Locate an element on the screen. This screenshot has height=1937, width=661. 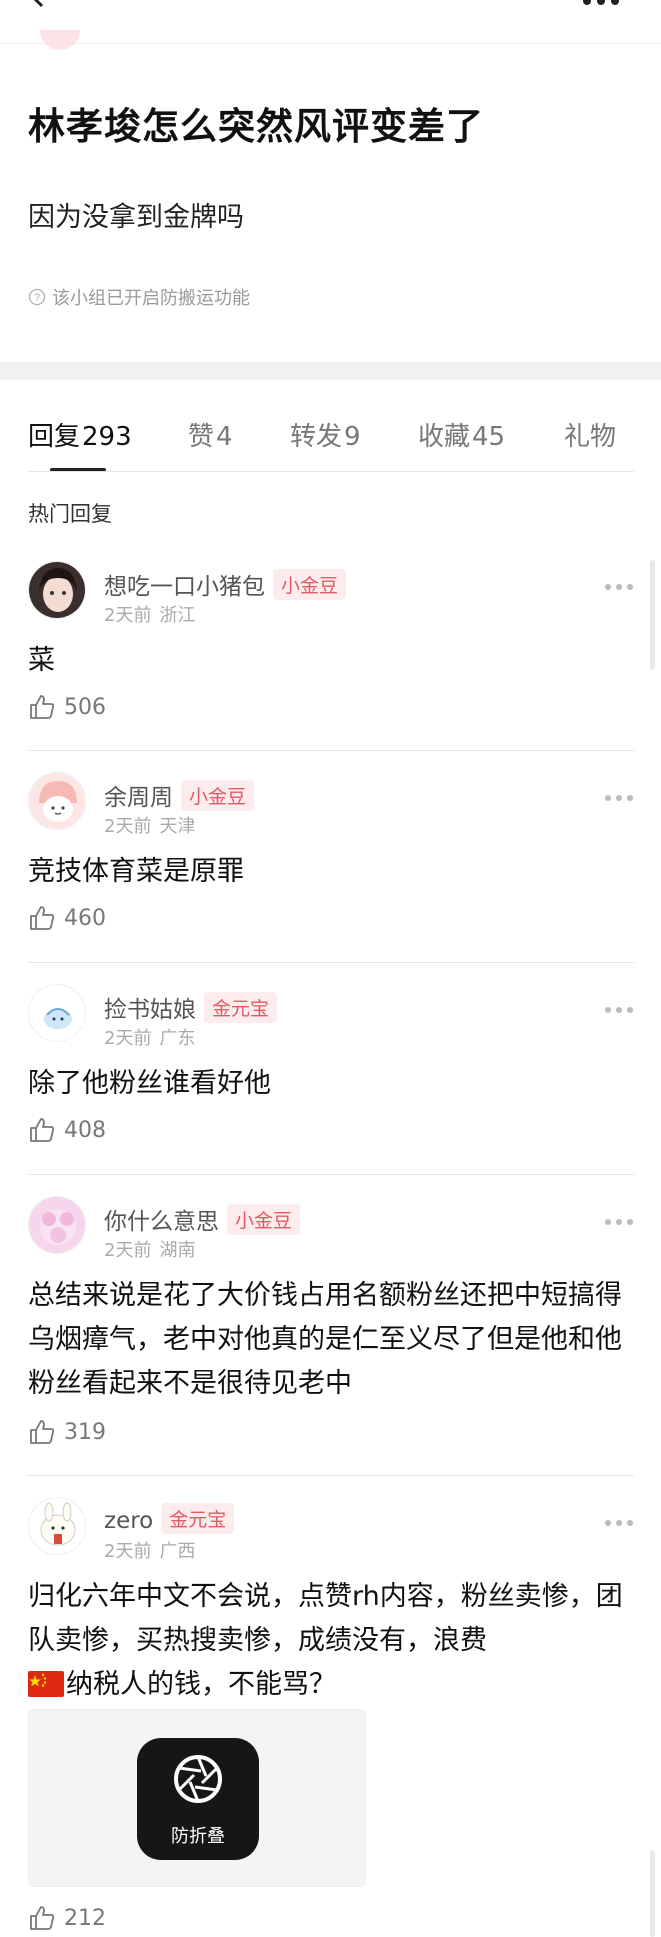
author-avatar is located at coordinates (60, 40).